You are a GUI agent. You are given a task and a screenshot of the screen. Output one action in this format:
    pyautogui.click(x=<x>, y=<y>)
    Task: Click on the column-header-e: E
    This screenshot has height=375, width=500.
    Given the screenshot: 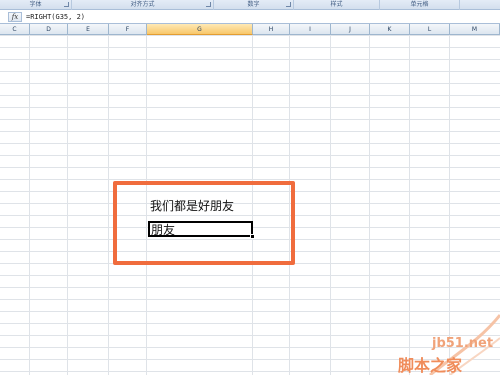 What is the action you would take?
    pyautogui.click(x=88, y=29)
    